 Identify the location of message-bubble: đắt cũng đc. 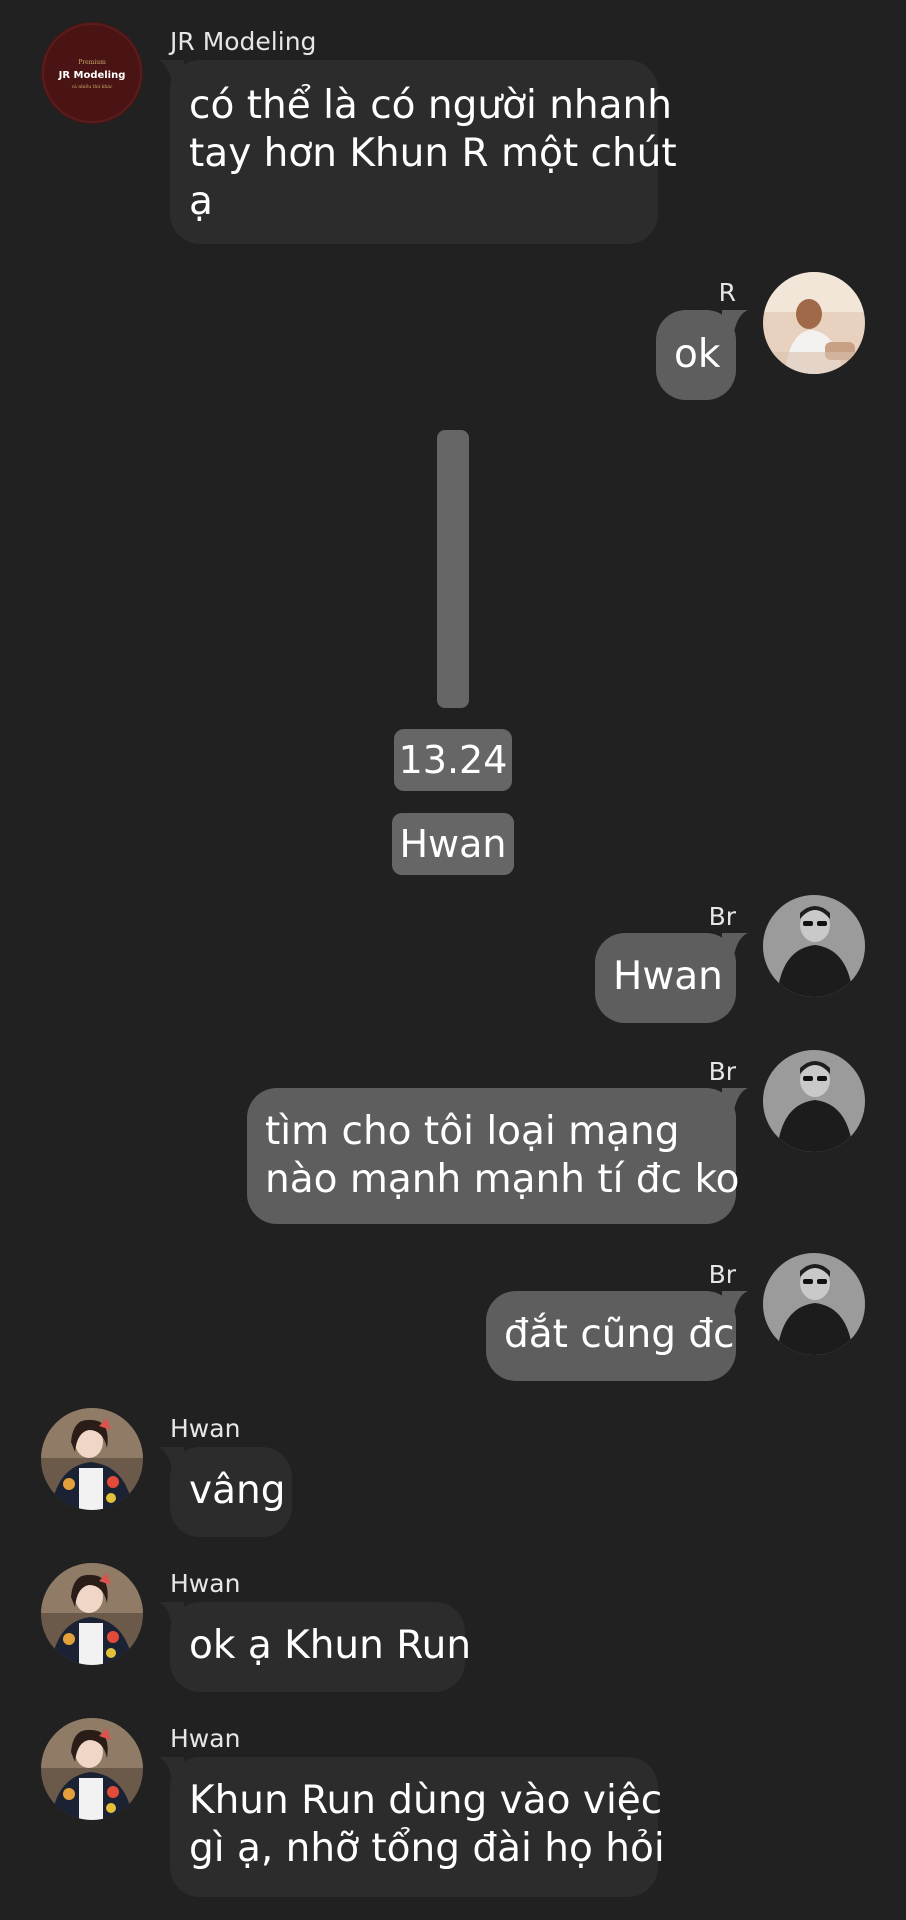
(617, 1336).